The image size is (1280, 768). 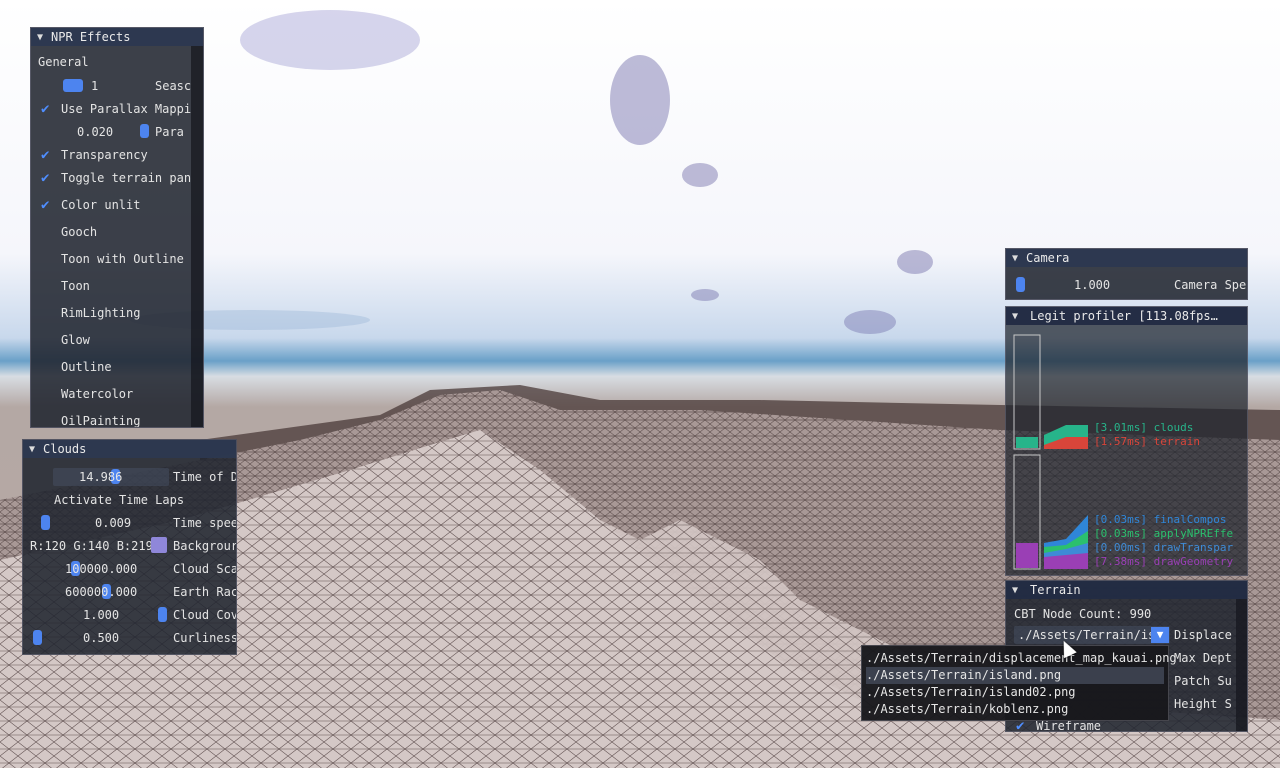 I want to click on profiler-entry-drawtransparent: [0.00ms] drawTranspar, so click(x=1164, y=547).